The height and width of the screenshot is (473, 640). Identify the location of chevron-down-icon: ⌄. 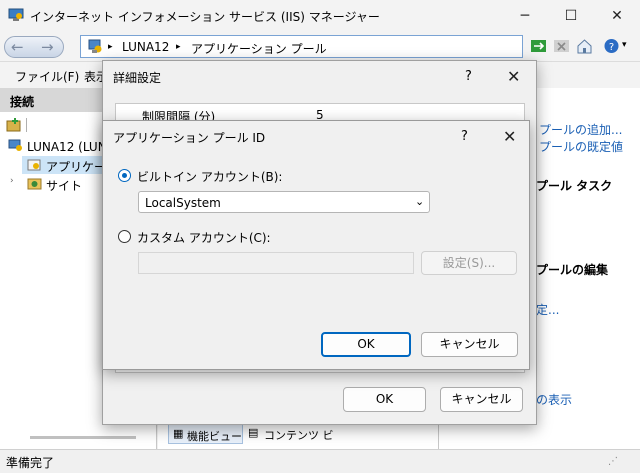
(420, 201).